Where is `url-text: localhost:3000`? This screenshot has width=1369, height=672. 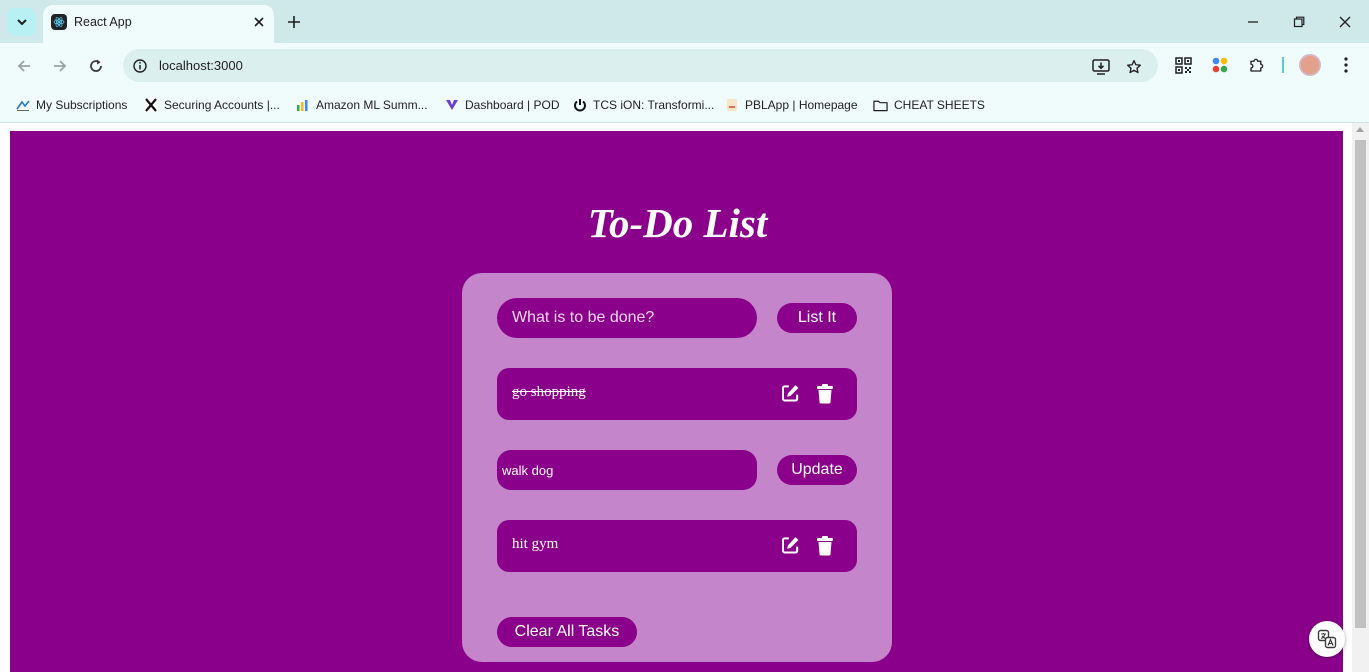
url-text: localhost:3000 is located at coordinates (201, 65).